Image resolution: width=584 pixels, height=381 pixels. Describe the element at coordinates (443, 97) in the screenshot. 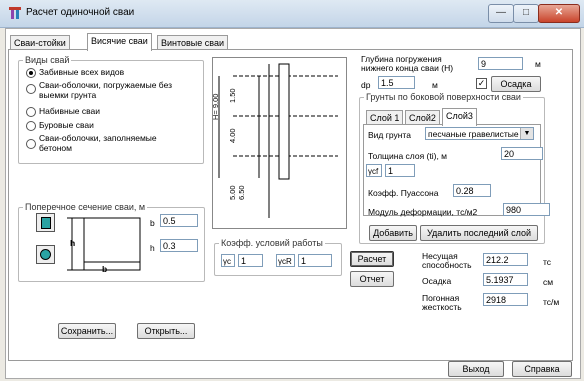

I see `soils-legend: Грунты по боковой поверхности сваи` at that location.